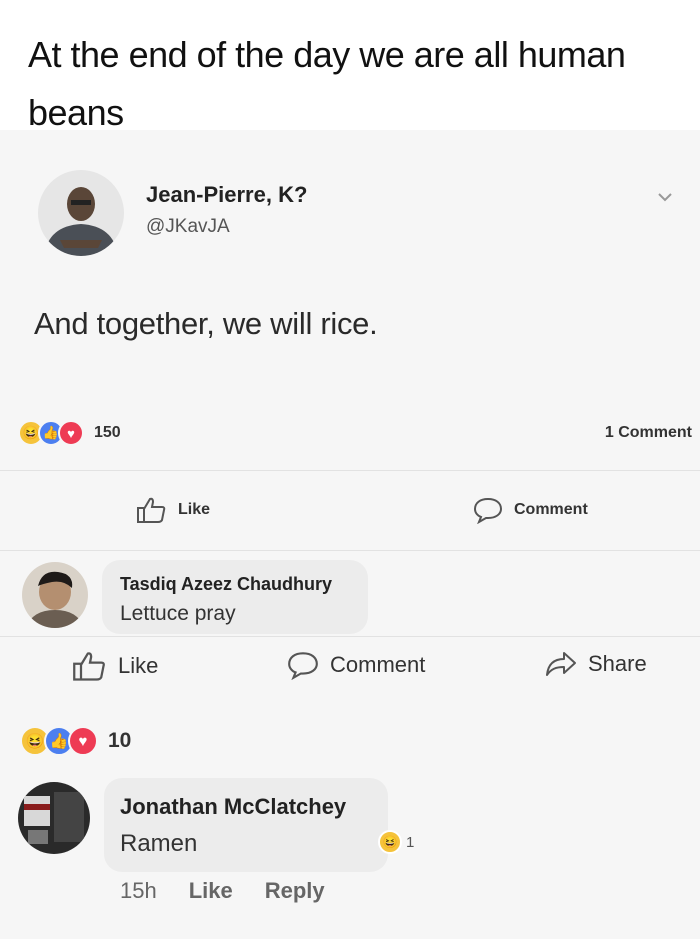  I want to click on comment-reactions-summary: 😆 👍 ♥ 10, so click(75, 741).